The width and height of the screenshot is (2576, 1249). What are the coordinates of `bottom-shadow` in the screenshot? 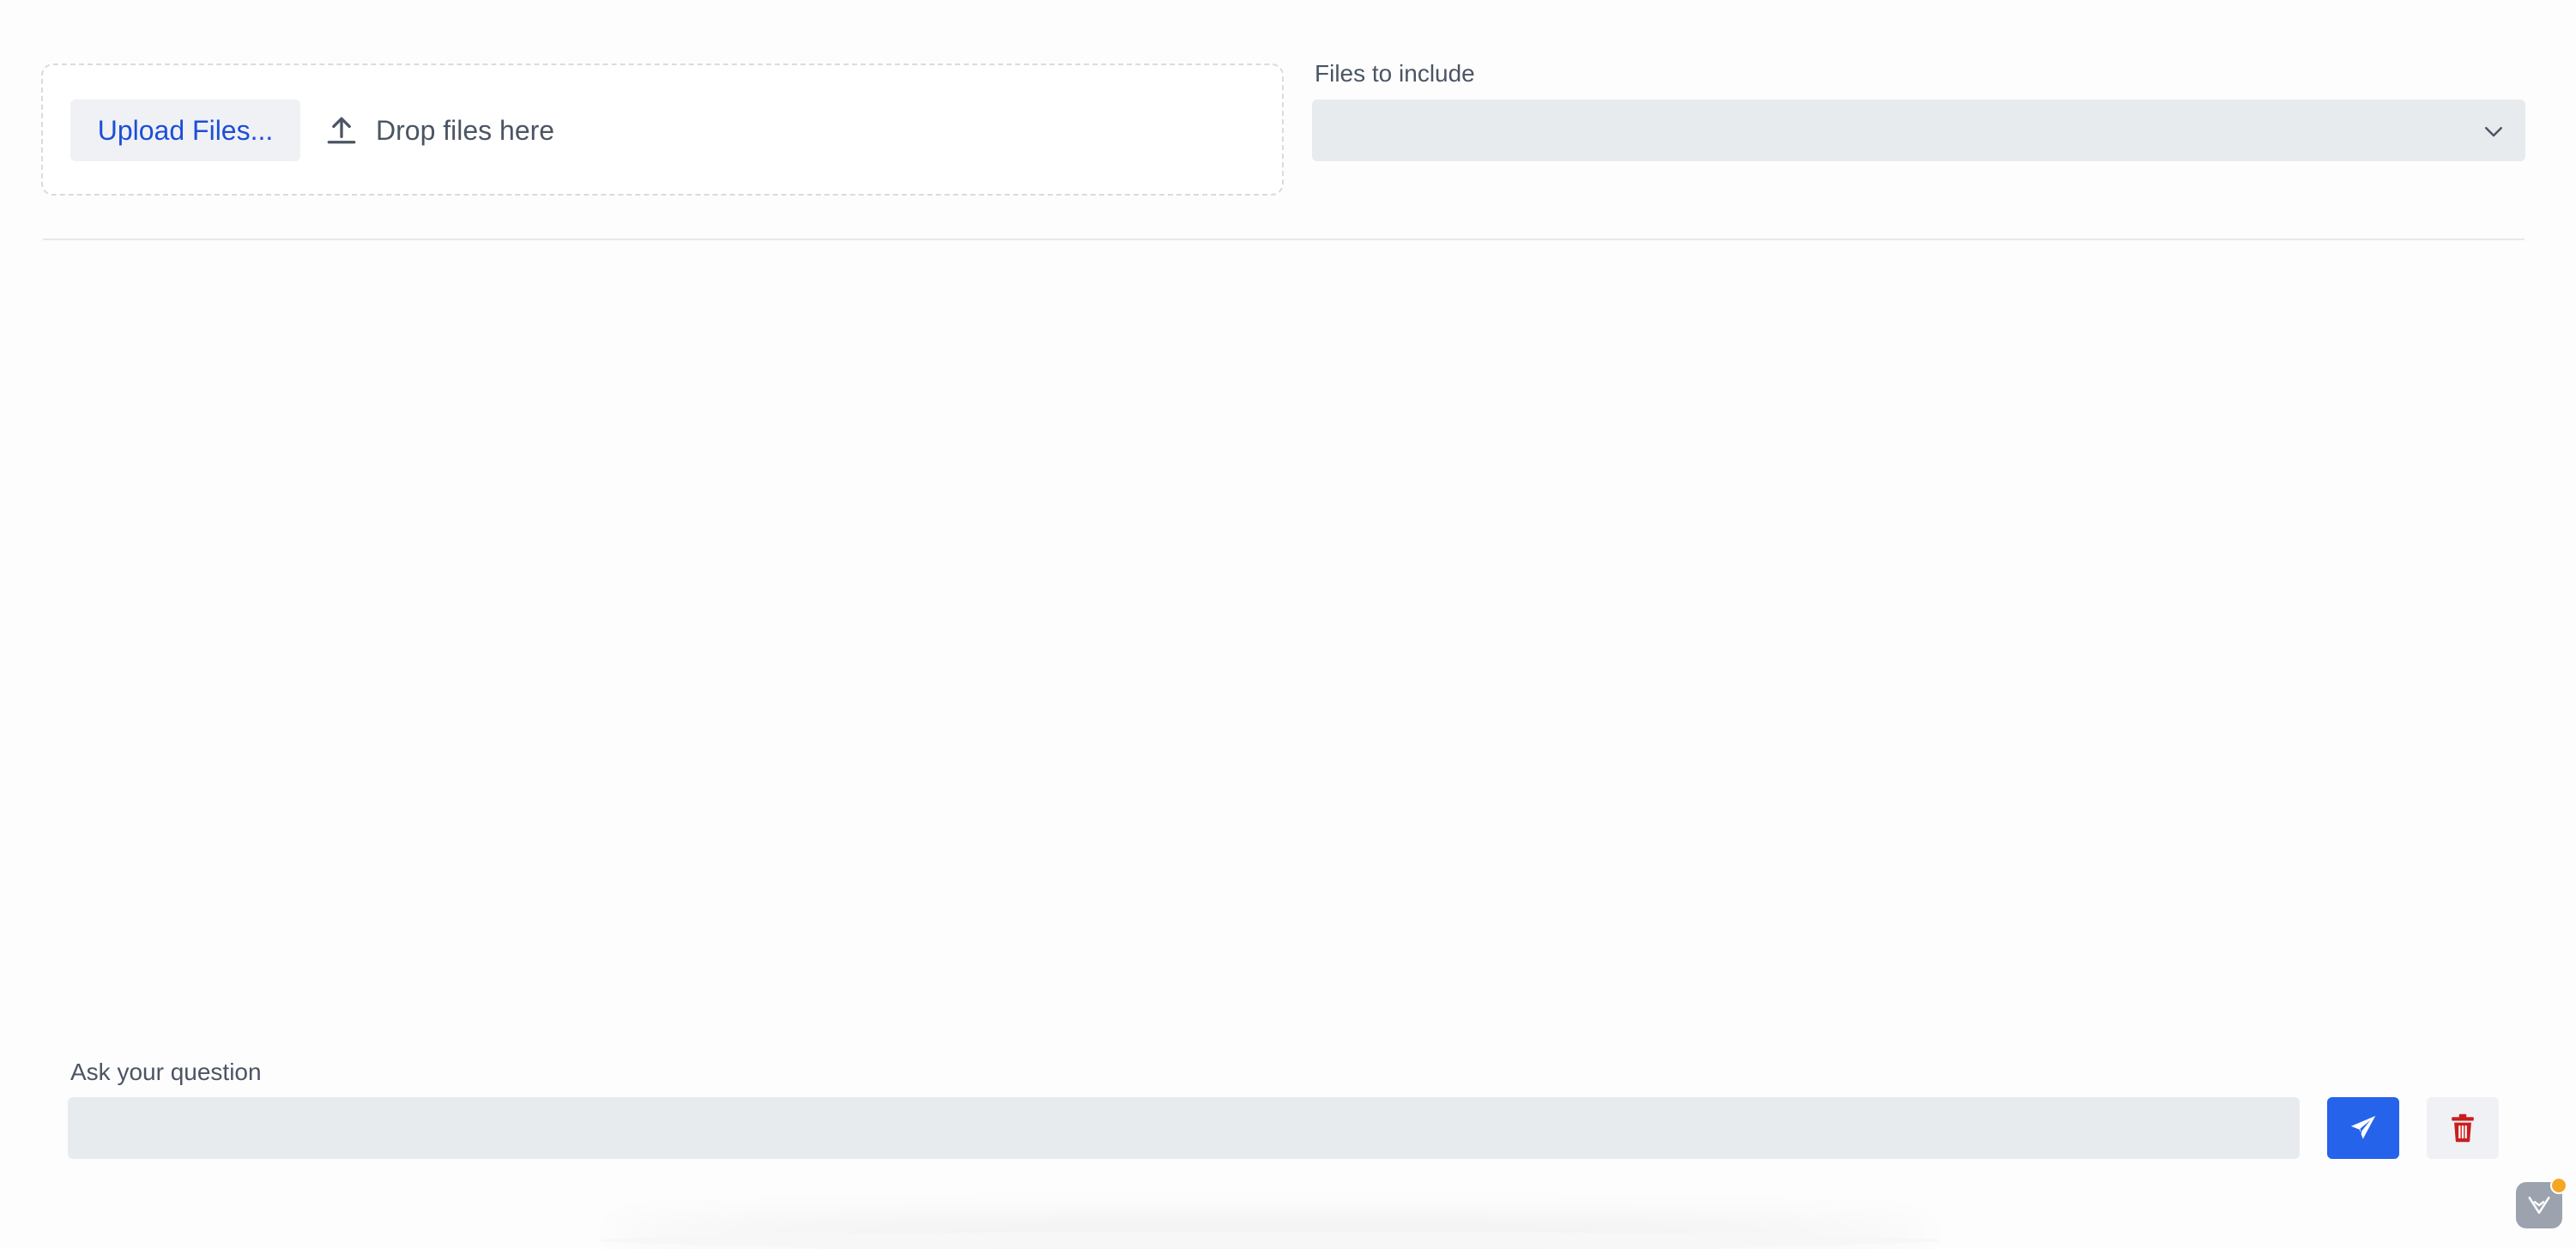 It's located at (1270, 1240).